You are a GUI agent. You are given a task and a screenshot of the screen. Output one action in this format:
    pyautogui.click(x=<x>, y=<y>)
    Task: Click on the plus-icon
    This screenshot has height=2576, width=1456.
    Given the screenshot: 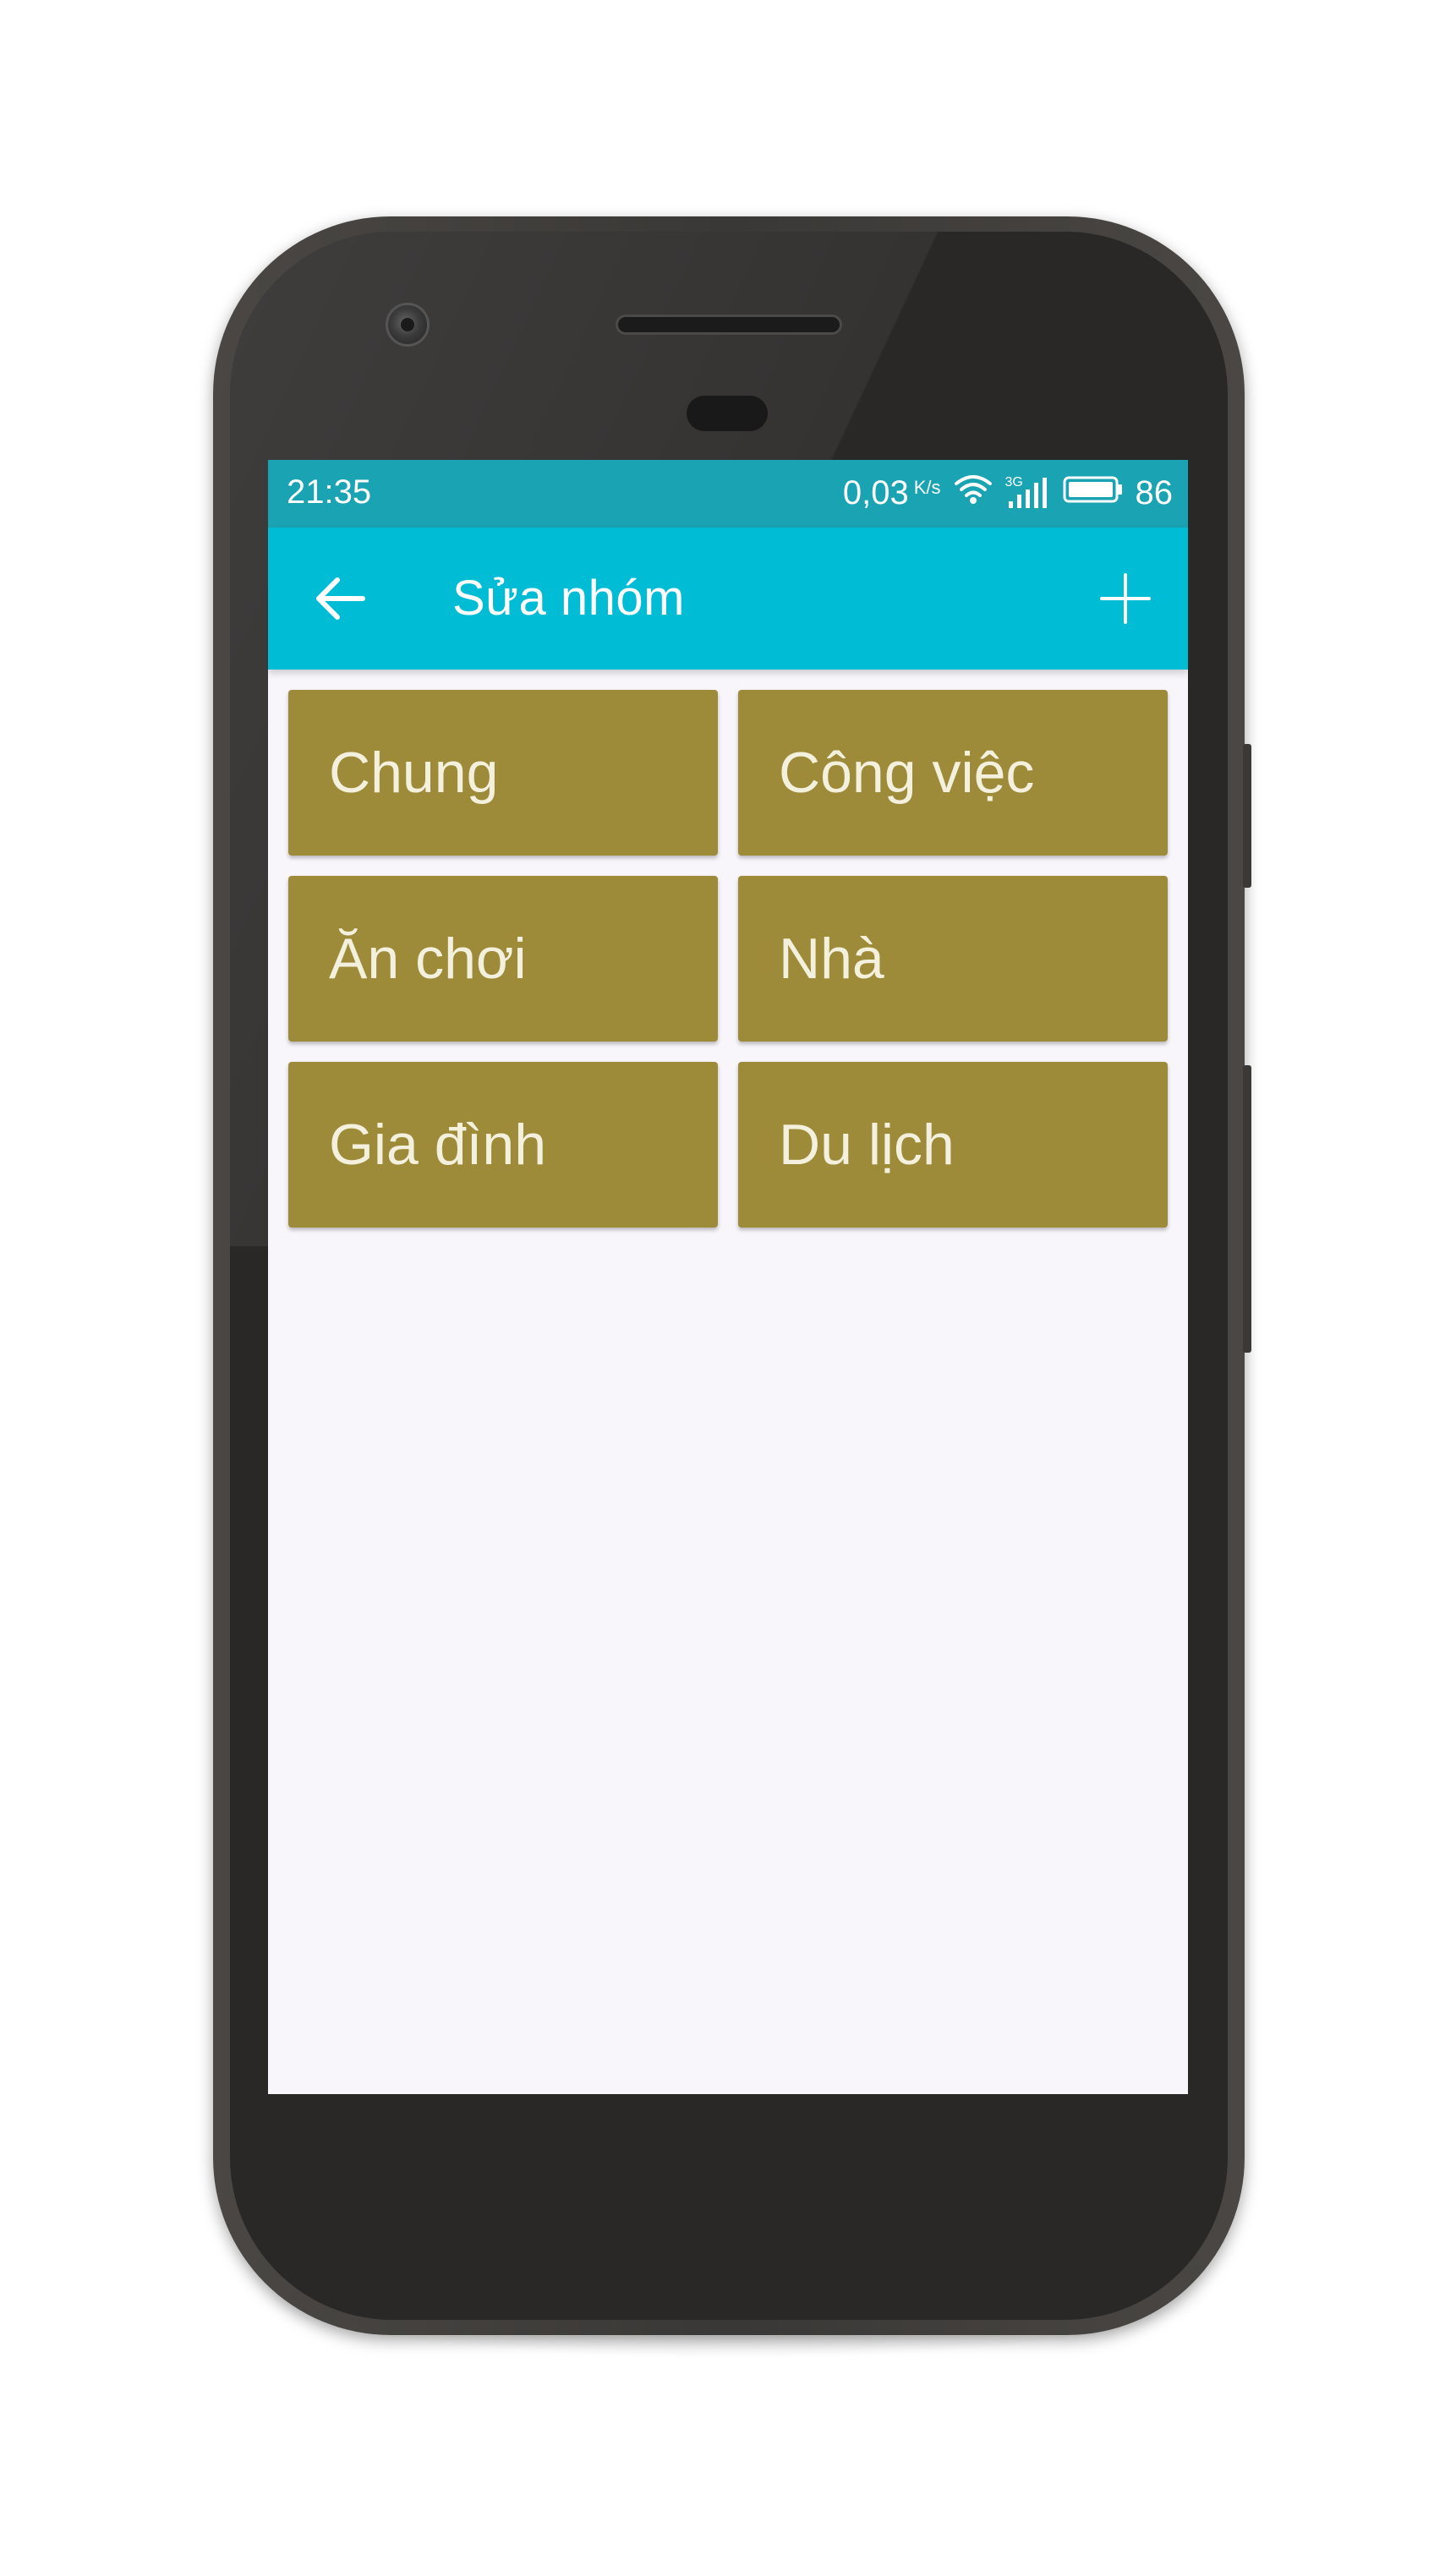 What is the action you would take?
    pyautogui.click(x=1126, y=604)
    